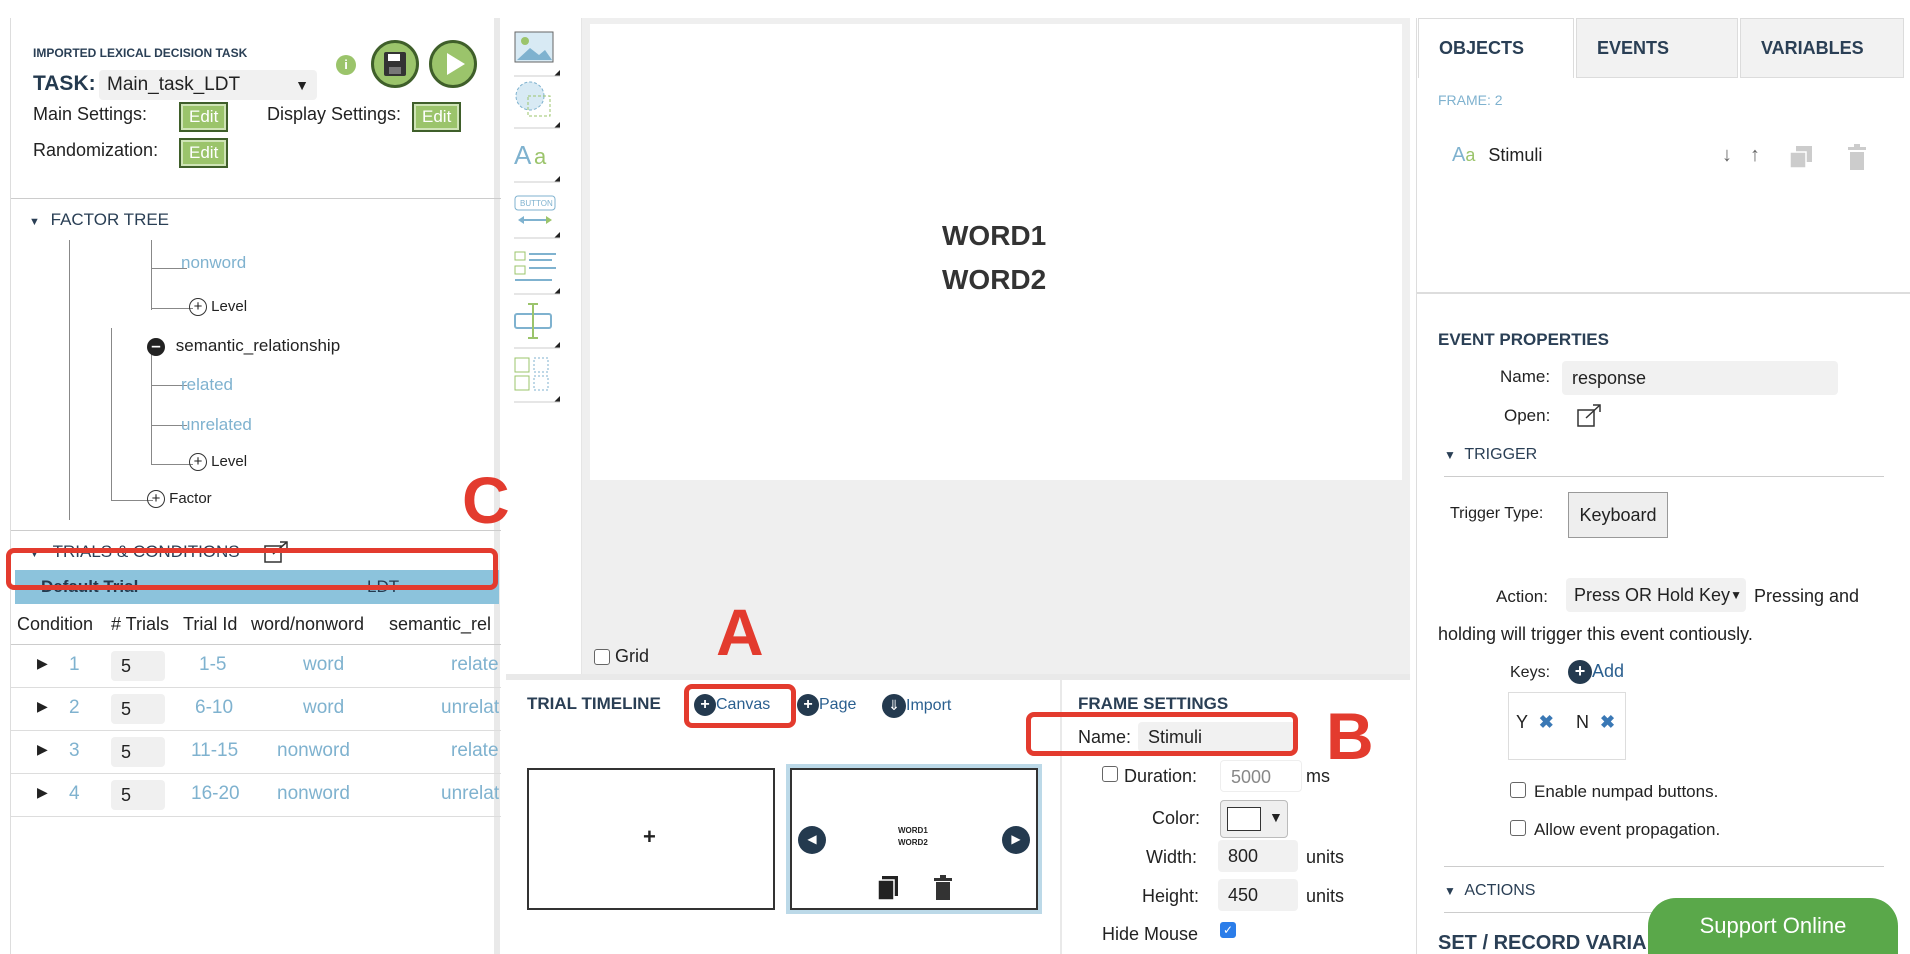 The width and height of the screenshot is (1910, 954). What do you see at coordinates (215, 750) in the screenshot?
I see `trial-id-cell: 11-15` at bounding box center [215, 750].